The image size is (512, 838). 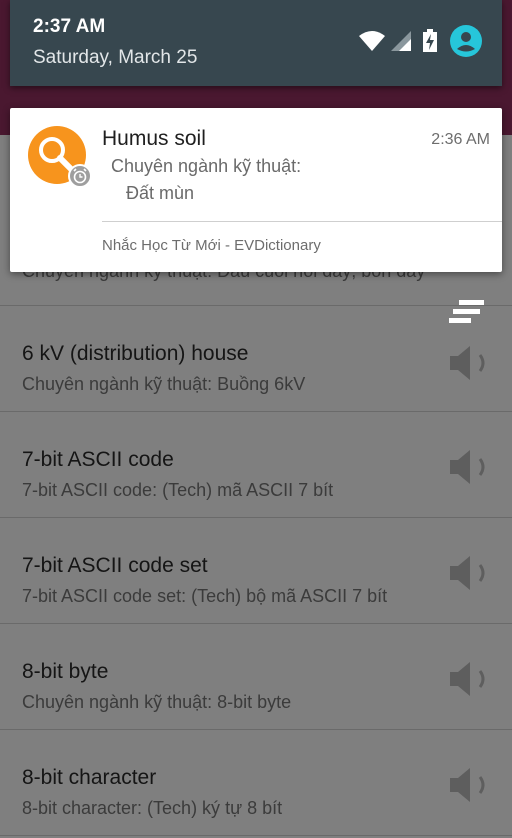 I want to click on notification-divider, so click(x=302, y=221).